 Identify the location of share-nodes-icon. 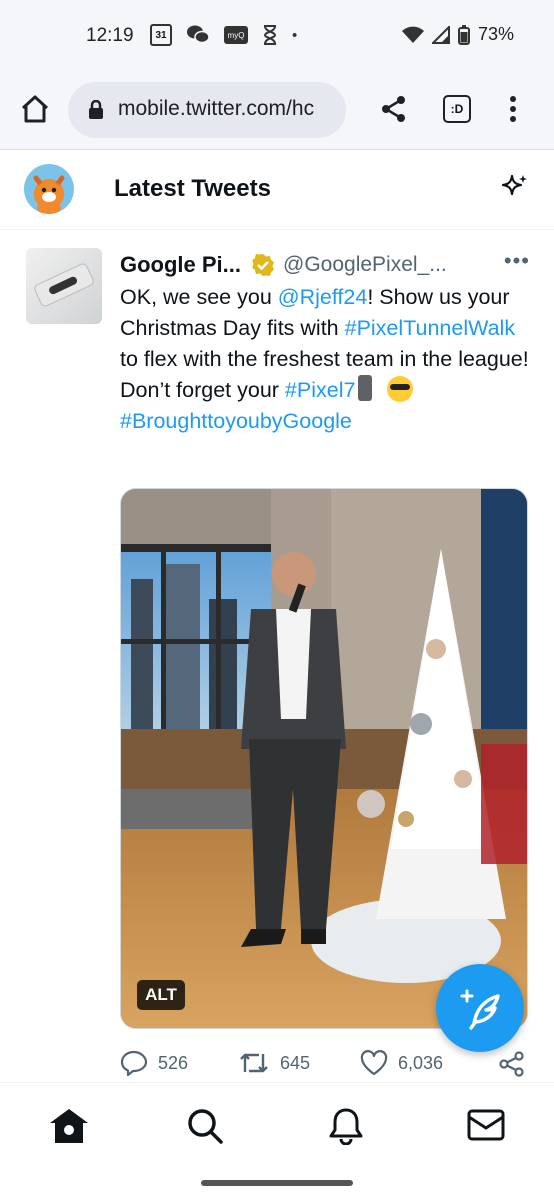
(511, 1064).